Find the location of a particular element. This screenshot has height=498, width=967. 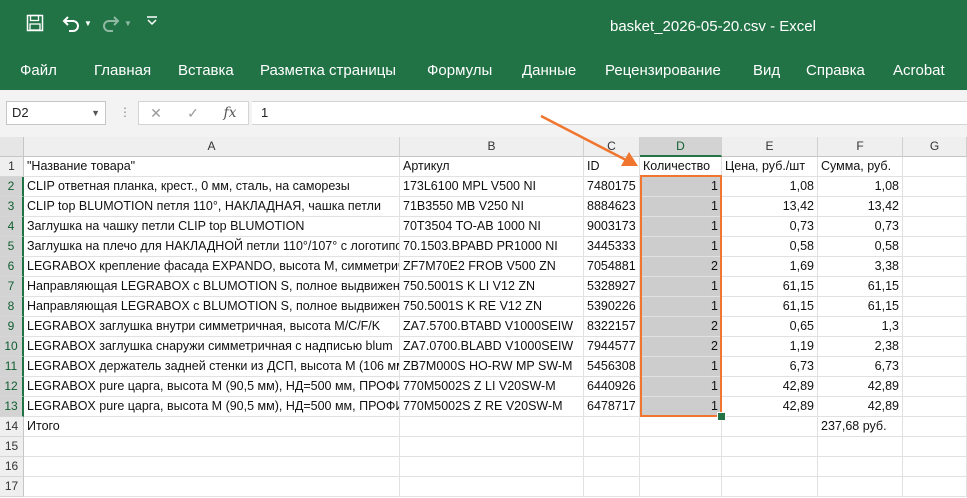

cell-d17 is located at coordinates (681, 487).